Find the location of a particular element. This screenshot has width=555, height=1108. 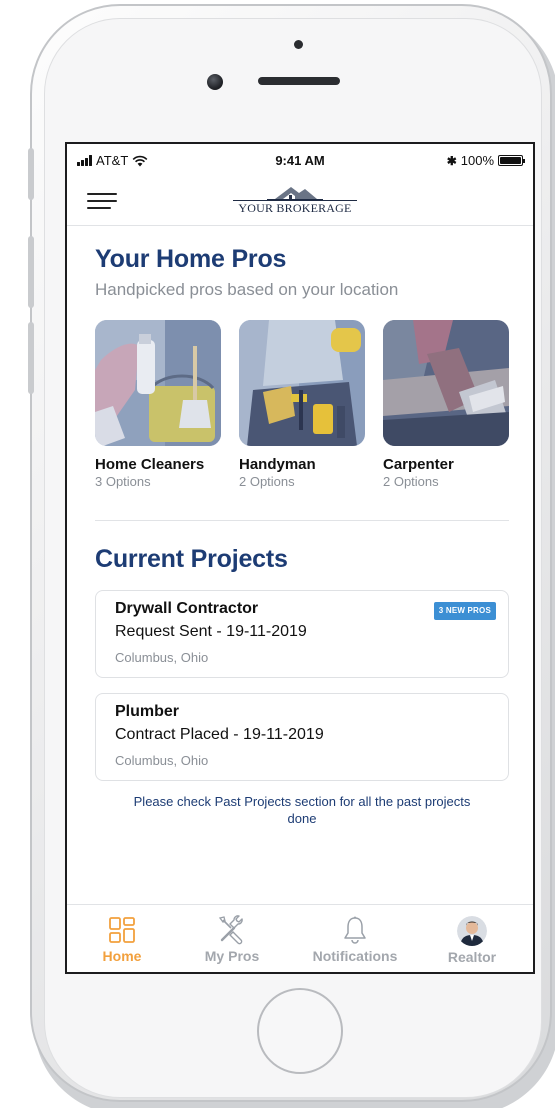

earpiece-speaker is located at coordinates (299, 81).